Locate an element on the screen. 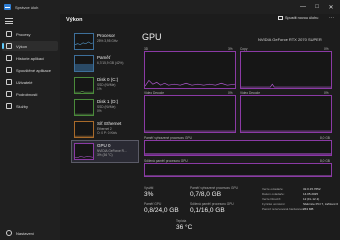 The width and height of the screenshot is (340, 240). sidebar-item-label: Spouštěné aplikace is located at coordinates (33, 70).